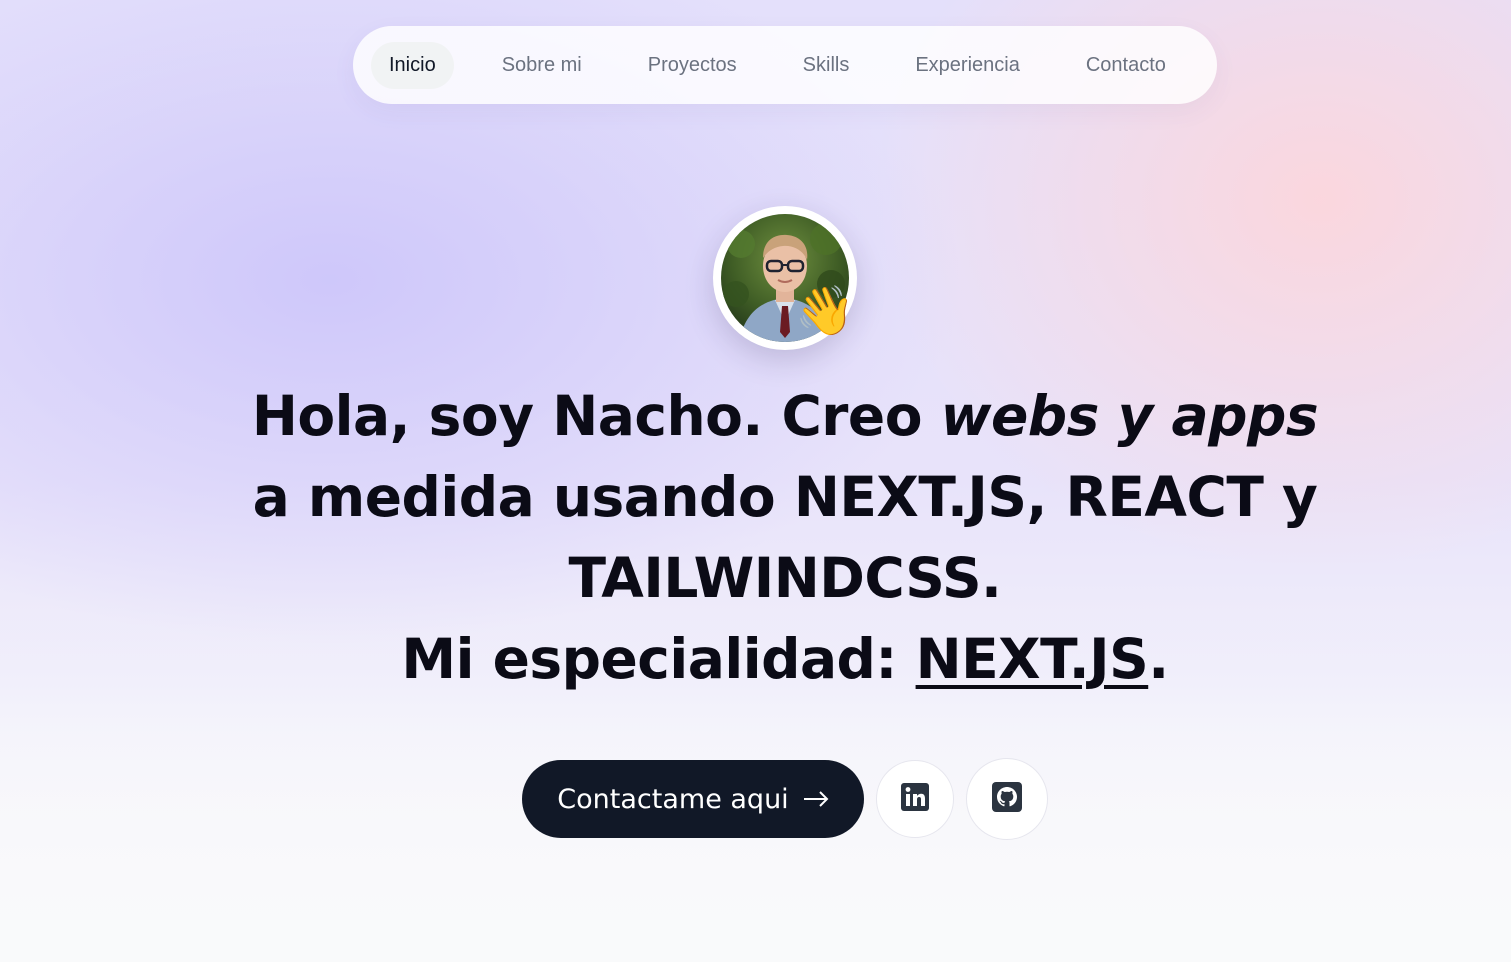 Image resolution: width=1511 pixels, height=962 pixels. Describe the element at coordinates (825, 311) in the screenshot. I see `waving-hand-icon: 👋` at that location.